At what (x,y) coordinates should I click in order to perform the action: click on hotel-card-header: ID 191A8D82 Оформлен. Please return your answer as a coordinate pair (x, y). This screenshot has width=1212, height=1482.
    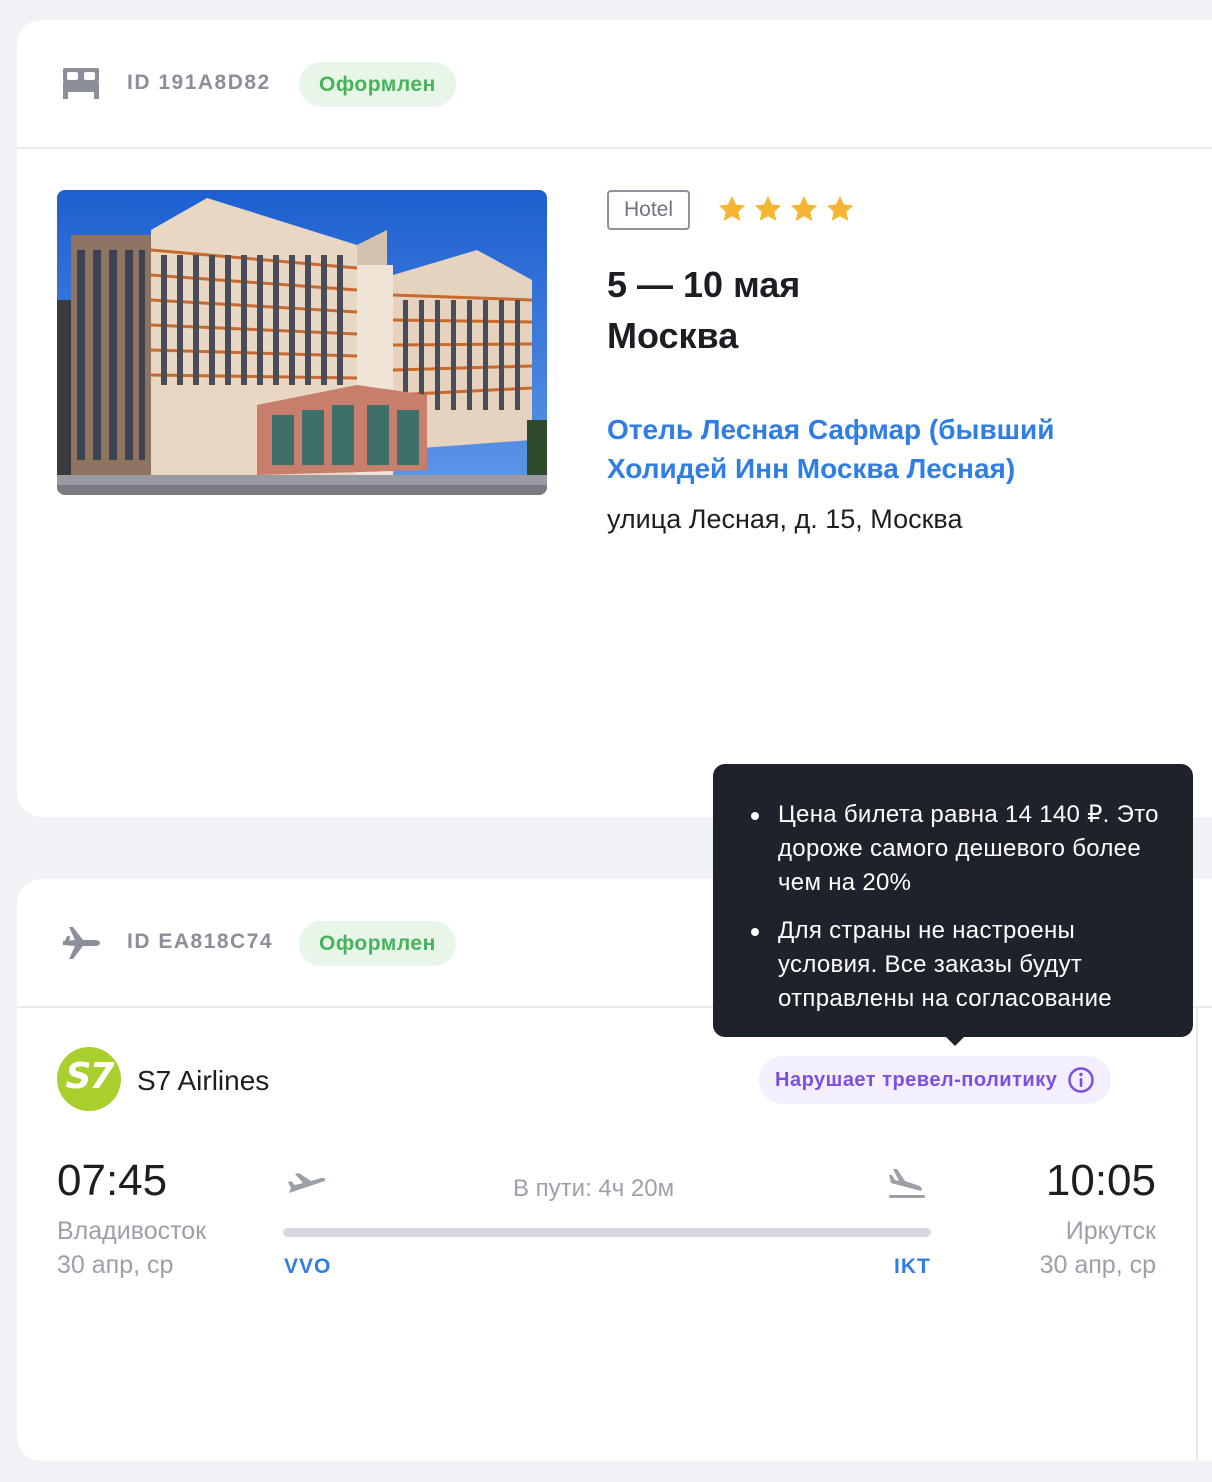
    Looking at the image, I should click on (614, 84).